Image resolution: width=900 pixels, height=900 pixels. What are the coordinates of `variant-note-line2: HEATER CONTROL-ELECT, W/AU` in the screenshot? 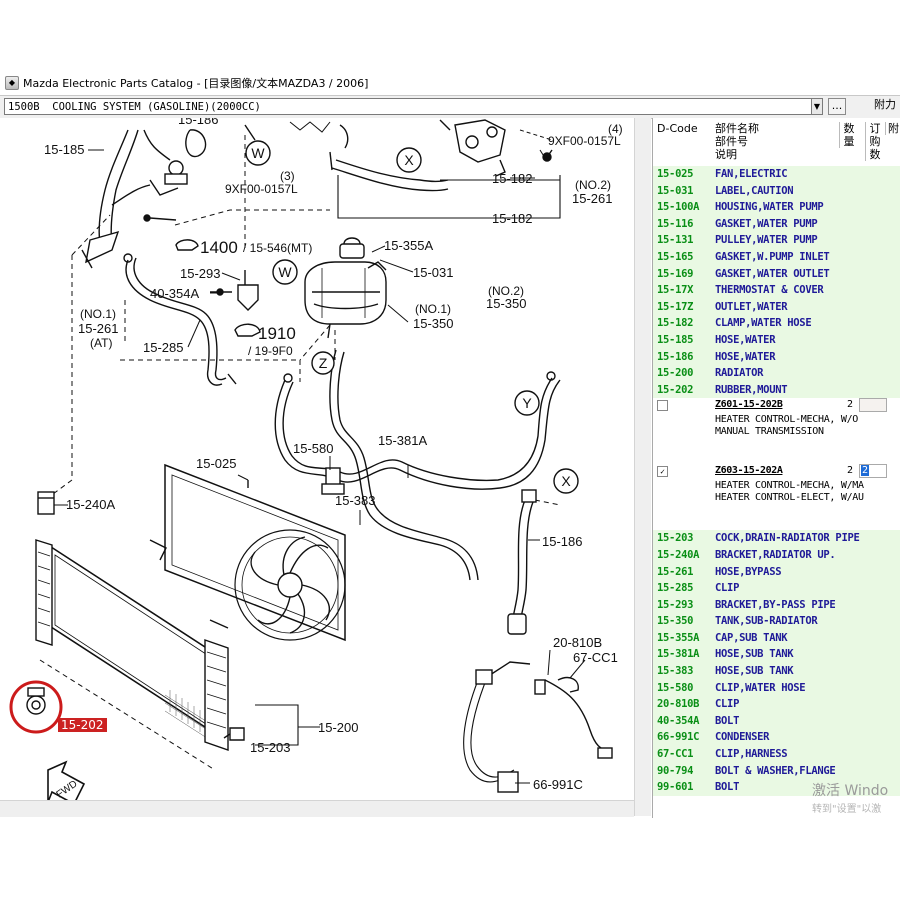 It's located at (789, 498).